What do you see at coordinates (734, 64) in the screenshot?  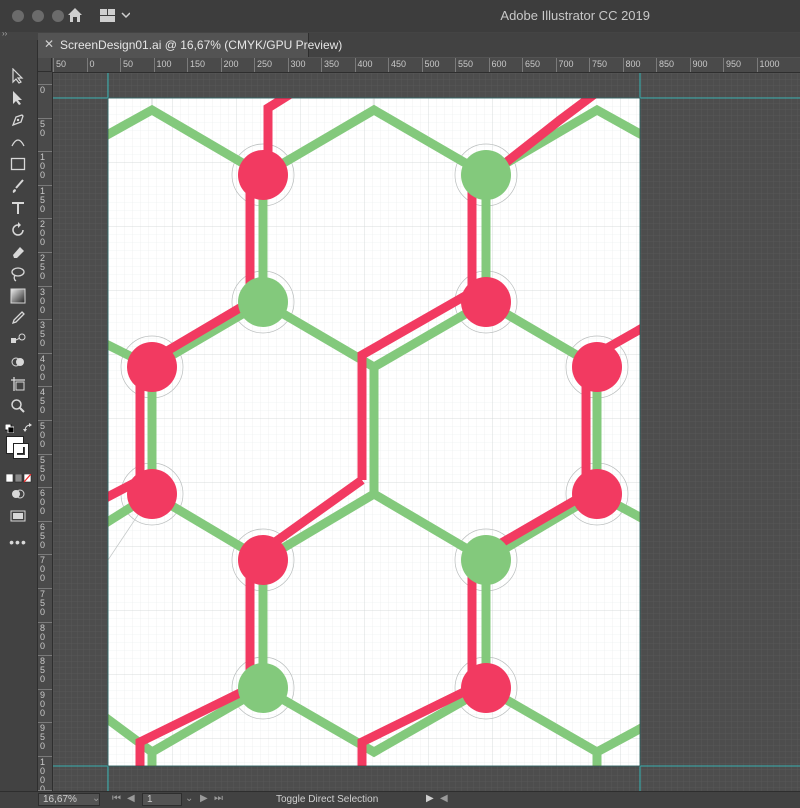 I see `hruler-label: 950` at bounding box center [734, 64].